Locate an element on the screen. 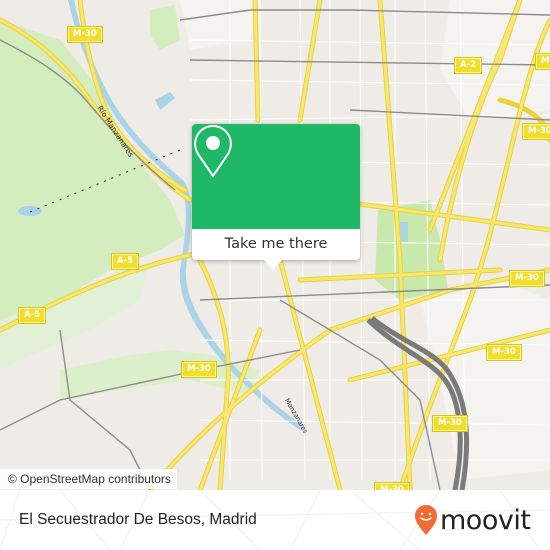  moovit-logo: moovit is located at coordinates (472, 520).